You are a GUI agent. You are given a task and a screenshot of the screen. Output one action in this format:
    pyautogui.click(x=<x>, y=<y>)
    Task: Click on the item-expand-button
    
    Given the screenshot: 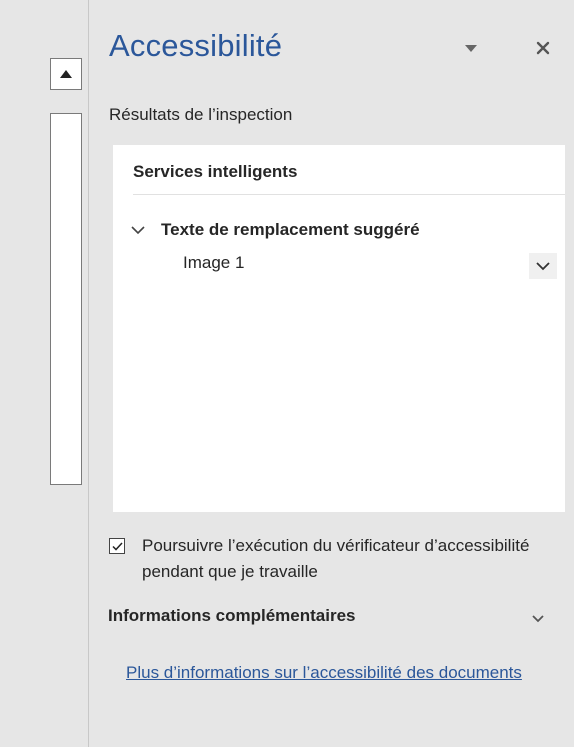 What is the action you would take?
    pyautogui.click(x=543, y=266)
    